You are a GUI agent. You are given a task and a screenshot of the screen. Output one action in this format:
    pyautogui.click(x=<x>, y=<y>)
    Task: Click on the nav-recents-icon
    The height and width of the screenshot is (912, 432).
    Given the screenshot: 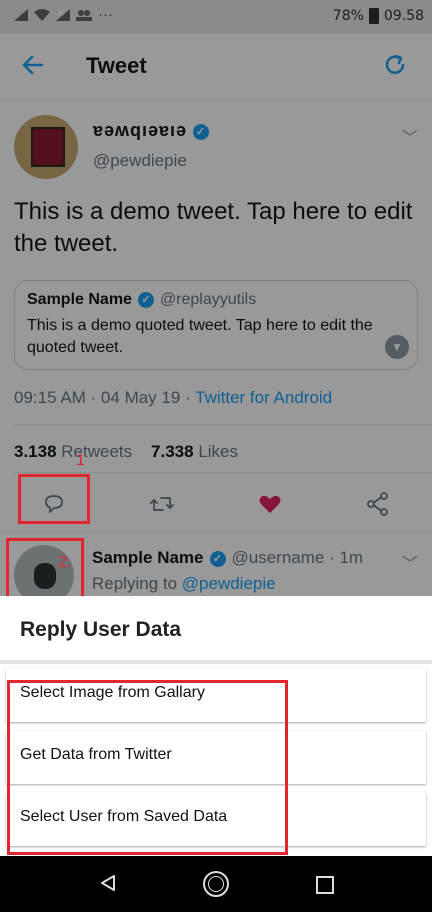 What is the action you would take?
    pyautogui.click(x=325, y=885)
    